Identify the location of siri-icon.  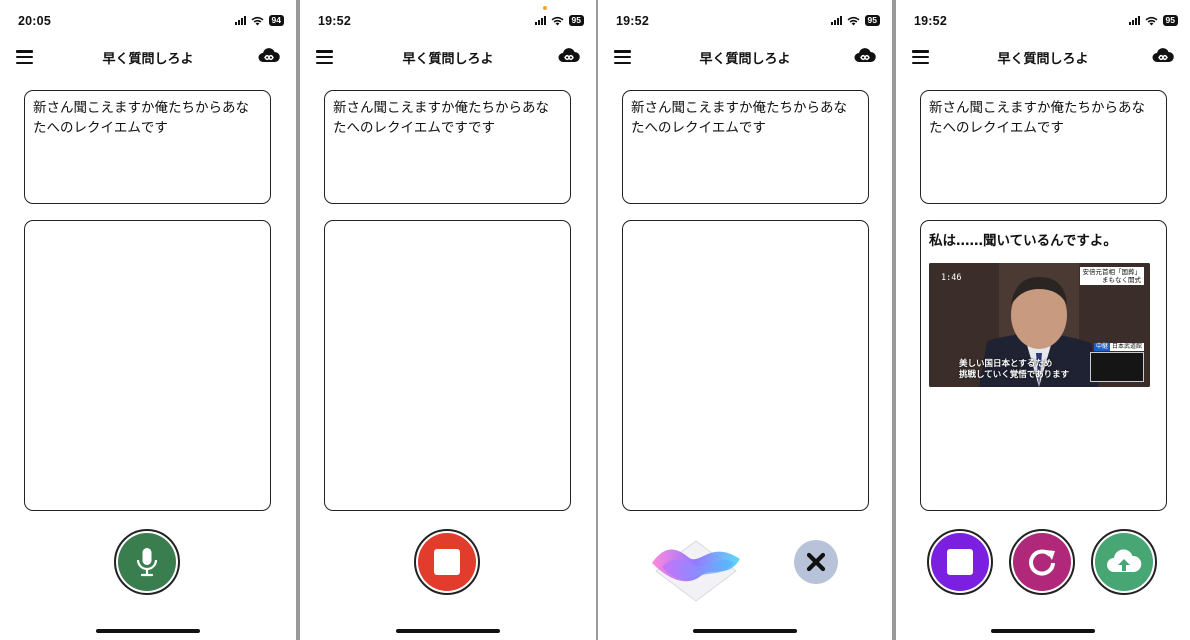
(696, 571).